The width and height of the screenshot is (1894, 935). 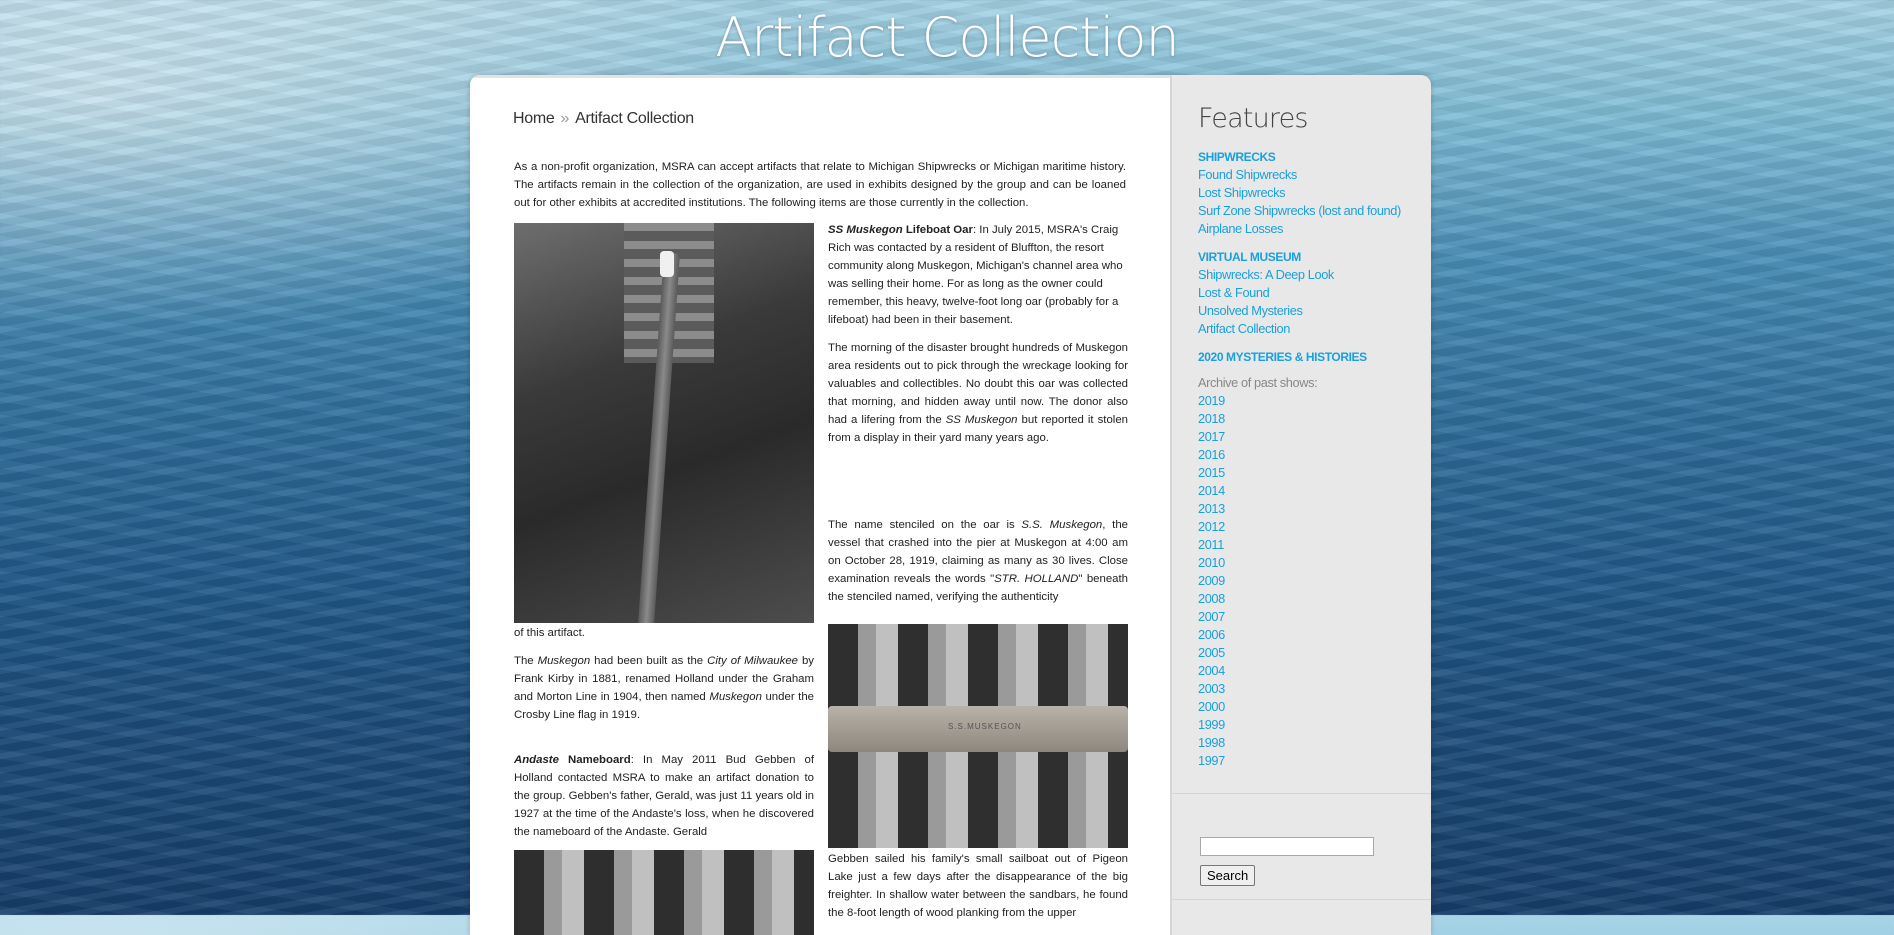 I want to click on oar-paragraph-3-end: of this artifact., so click(x=549, y=633).